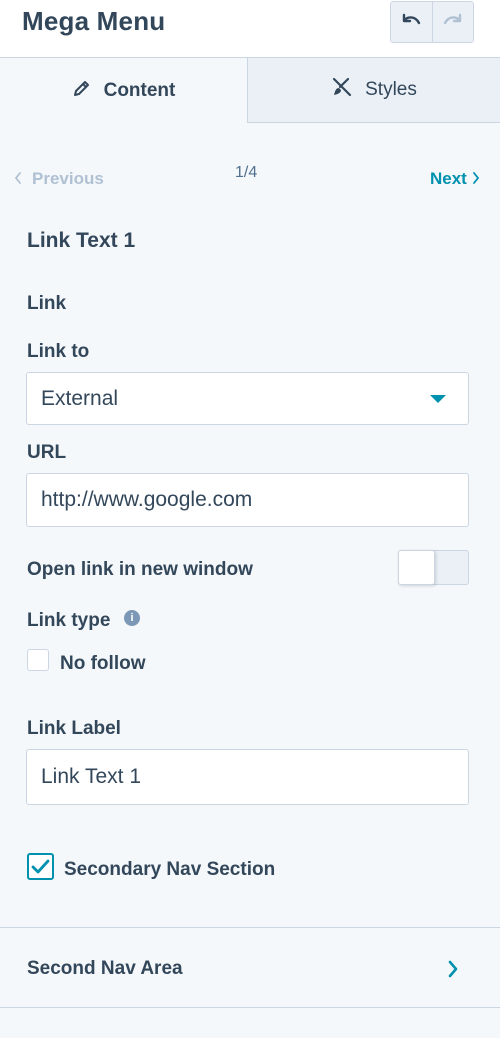  What do you see at coordinates (74, 728) in the screenshot?
I see `link-label-label: Link Label` at bounding box center [74, 728].